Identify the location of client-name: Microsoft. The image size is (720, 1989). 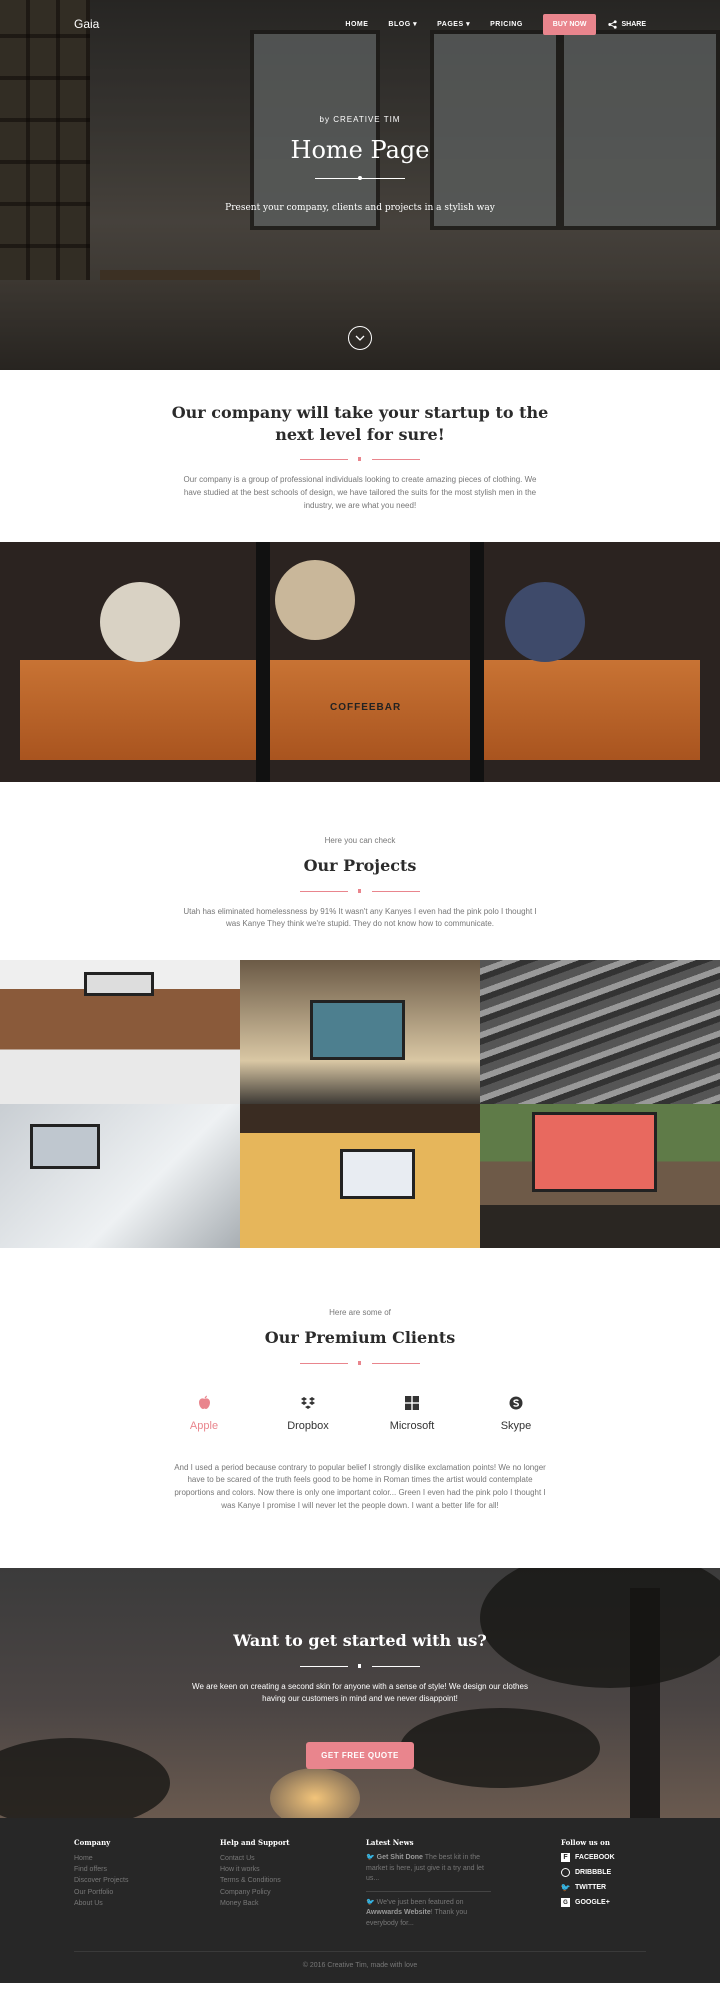
(412, 1425).